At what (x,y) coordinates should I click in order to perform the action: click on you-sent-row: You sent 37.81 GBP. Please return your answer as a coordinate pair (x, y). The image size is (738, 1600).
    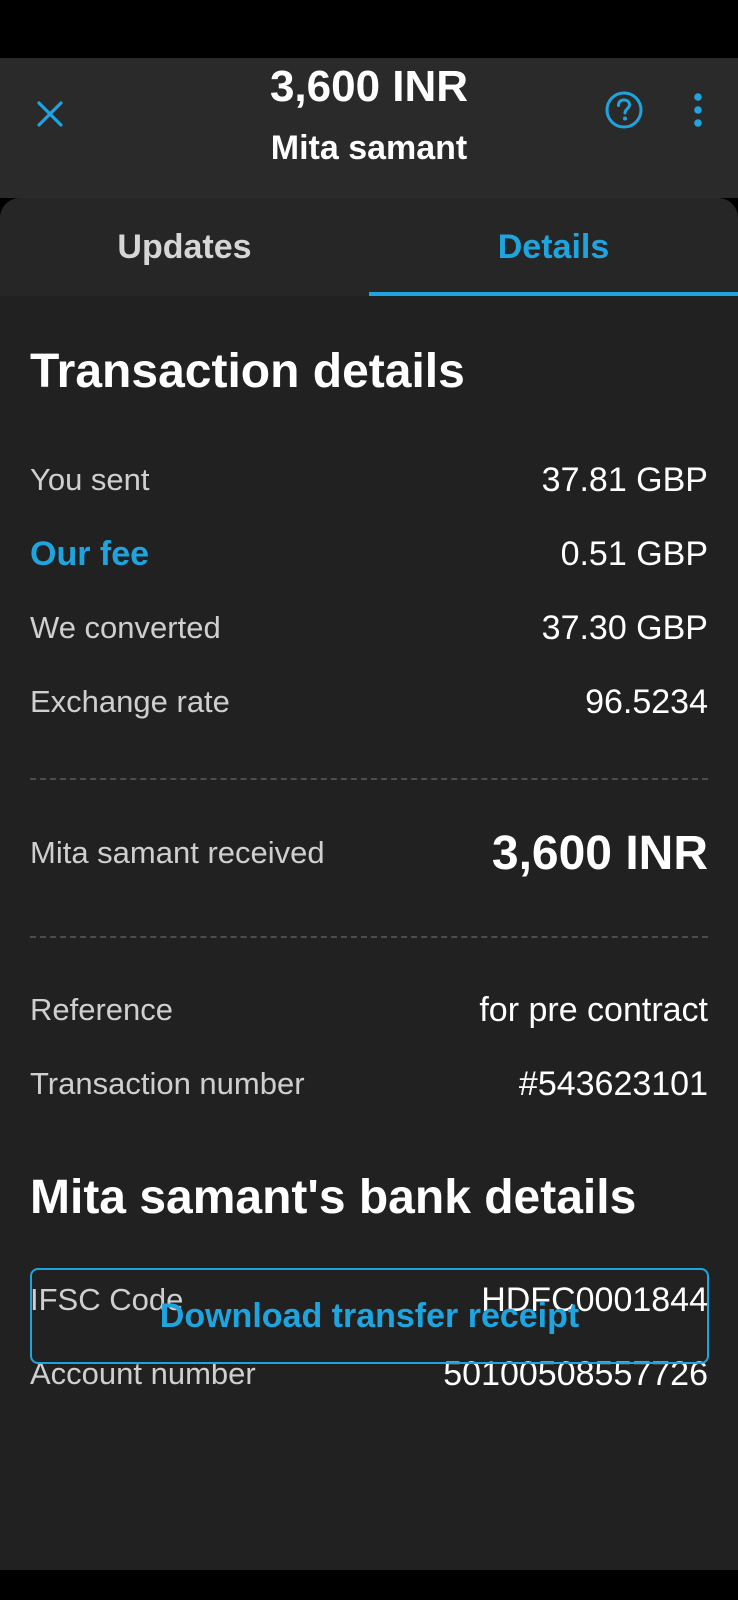
    Looking at the image, I should click on (369, 480).